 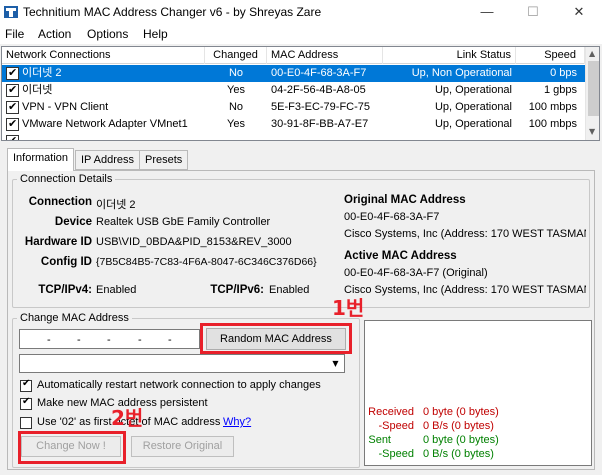 I want to click on row-name: VMware Network Adapter VMnet1, so click(x=105, y=124).